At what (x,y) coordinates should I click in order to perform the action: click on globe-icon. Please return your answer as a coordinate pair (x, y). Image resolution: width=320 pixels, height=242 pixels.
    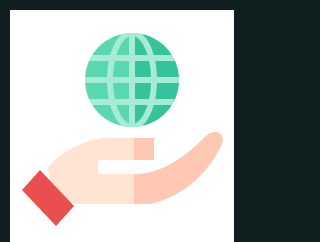
    Looking at the image, I should click on (132, 80).